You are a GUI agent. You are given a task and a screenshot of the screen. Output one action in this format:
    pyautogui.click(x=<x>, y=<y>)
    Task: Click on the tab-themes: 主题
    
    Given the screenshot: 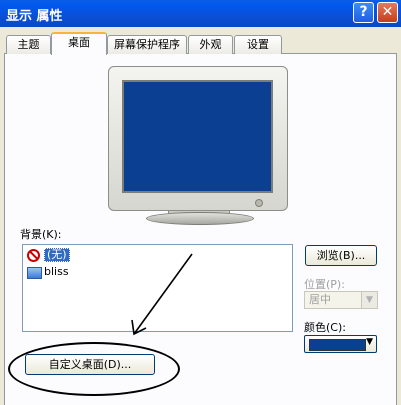 What is the action you would take?
    pyautogui.click(x=28, y=44)
    